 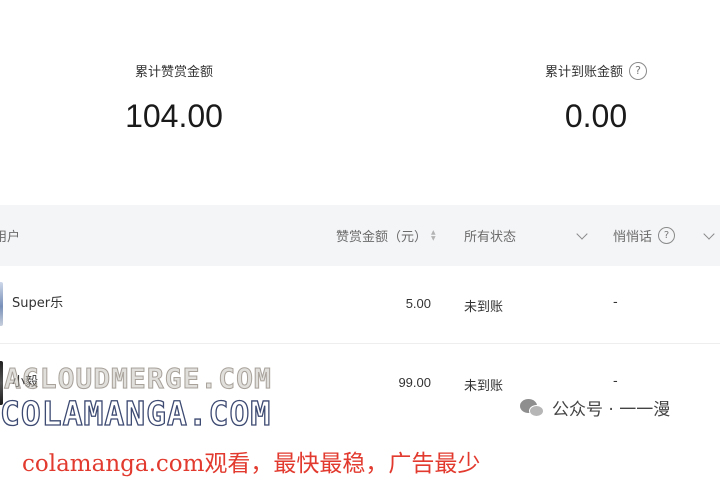 I want to click on status-filter-dropdown: 所有状态, so click(x=526, y=235).